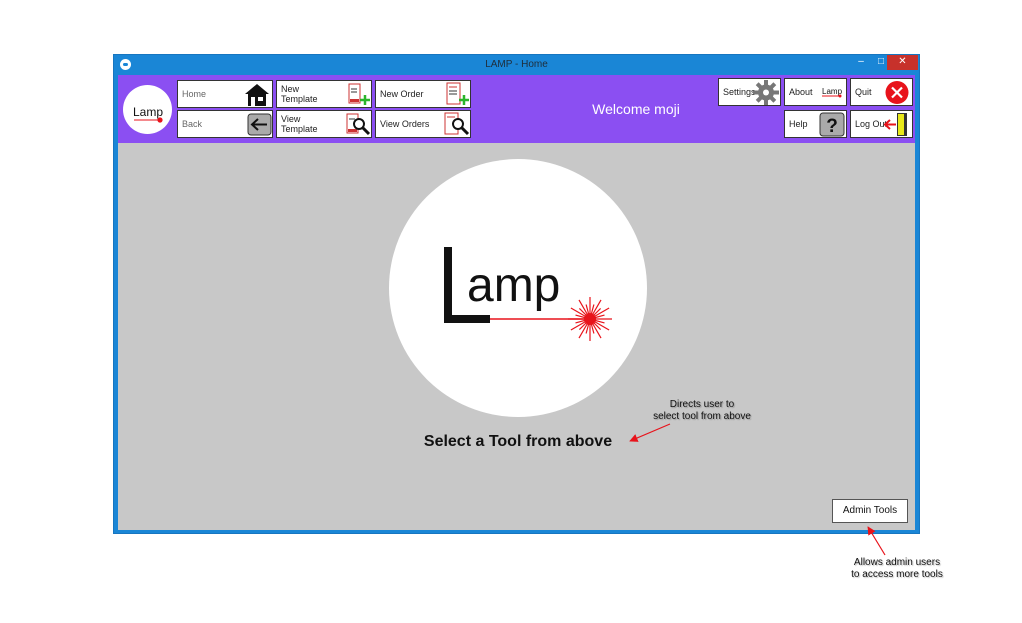 The height and width of the screenshot is (623, 1022). I want to click on home-label: Home, so click(194, 94).